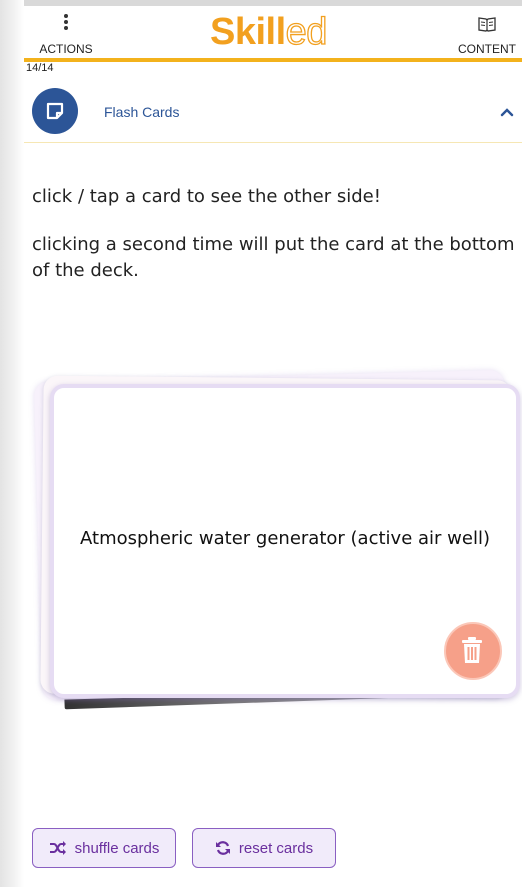  I want to click on actions-button: ACTIONS, so click(66, 32).